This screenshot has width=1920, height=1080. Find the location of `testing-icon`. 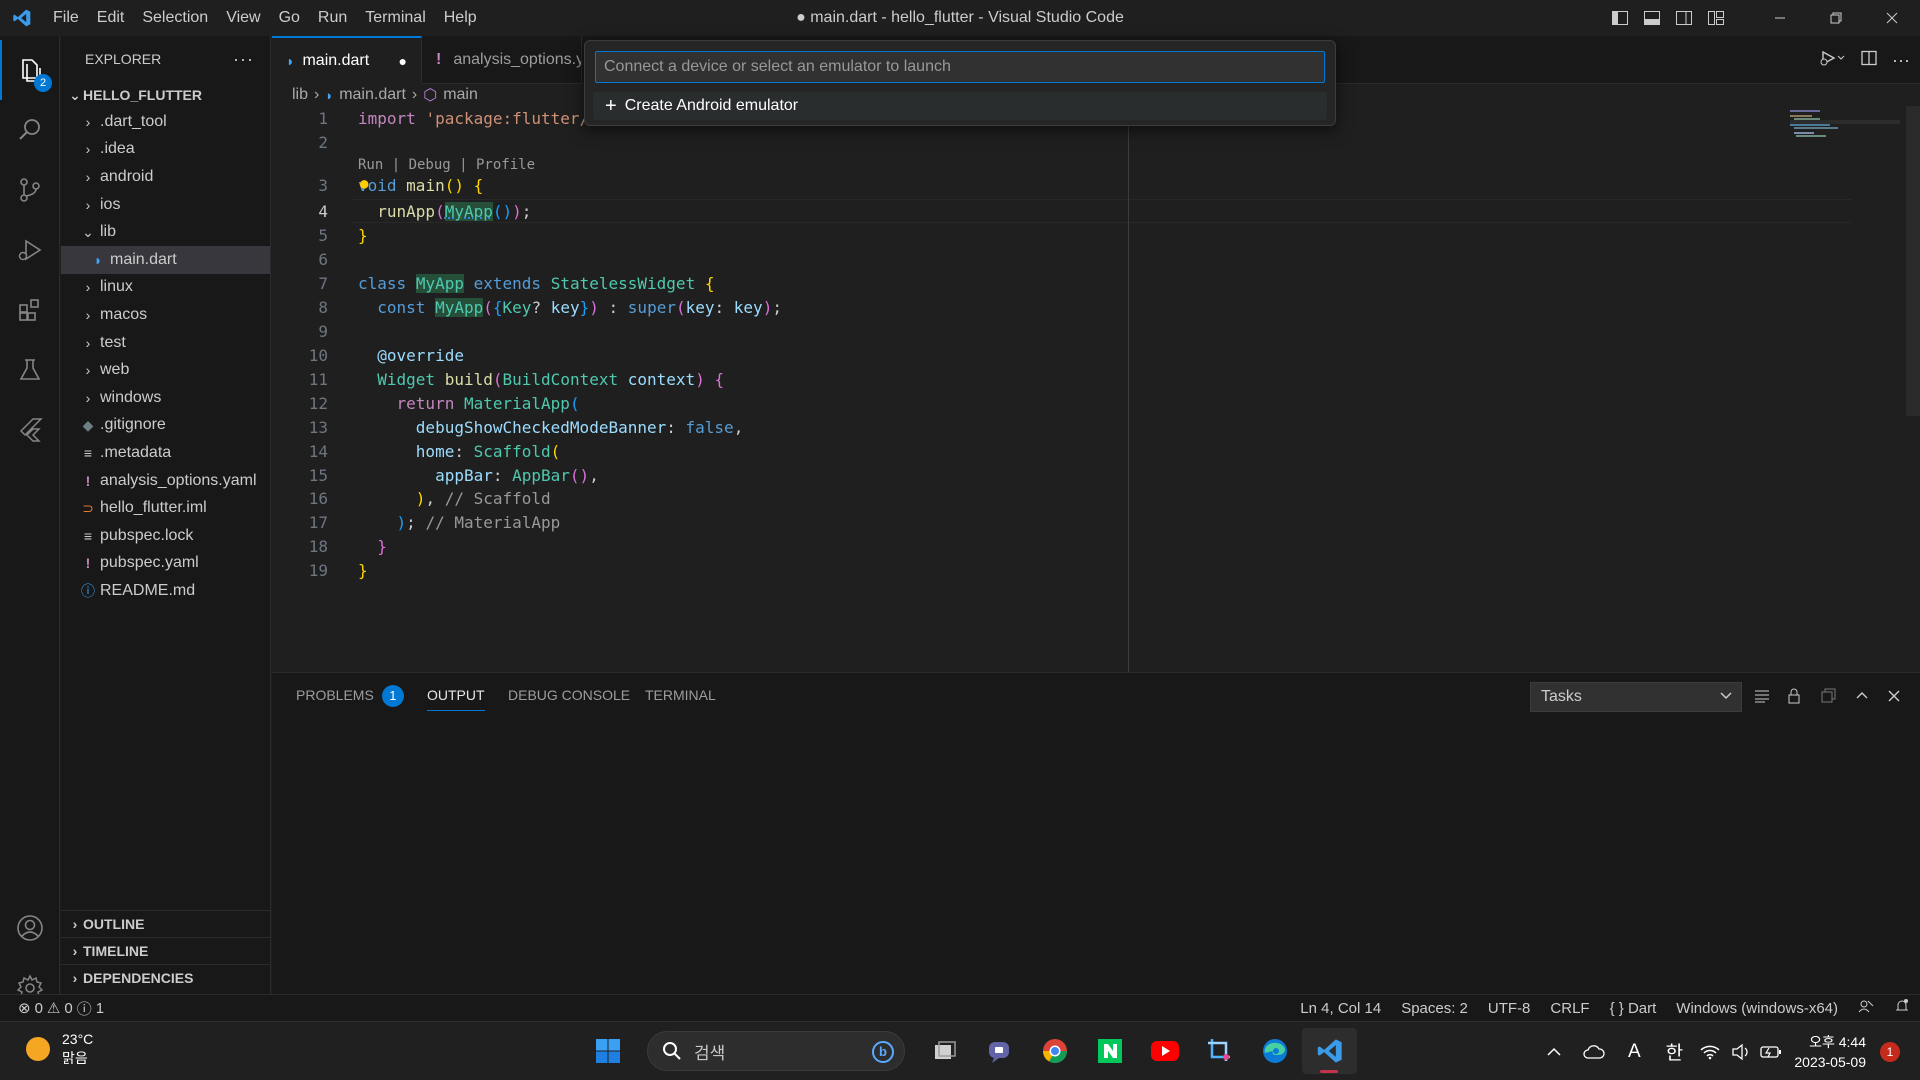

testing-icon is located at coordinates (30, 370).